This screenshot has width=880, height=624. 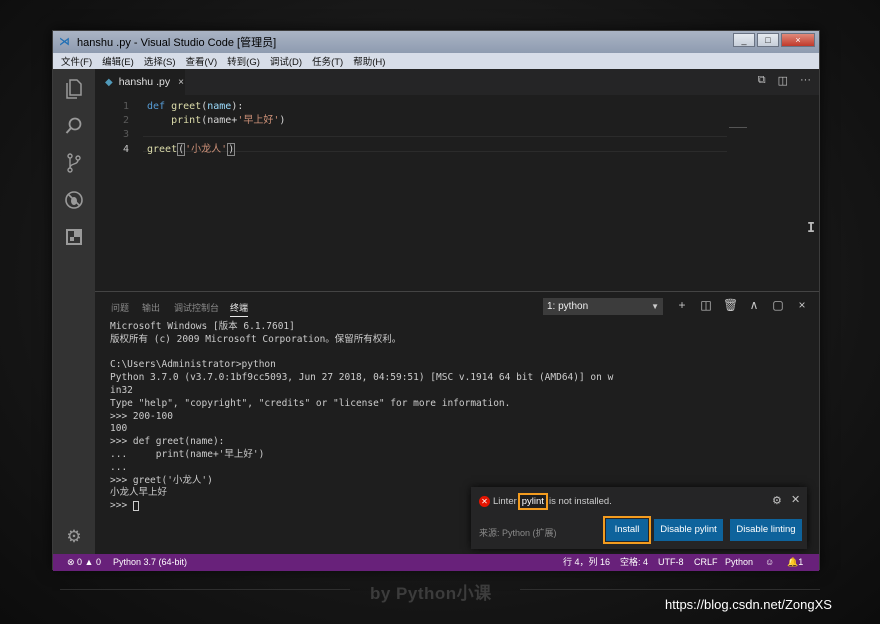 I want to click on editor-actions: ⧉ ◫ ···, so click(x=784, y=80).